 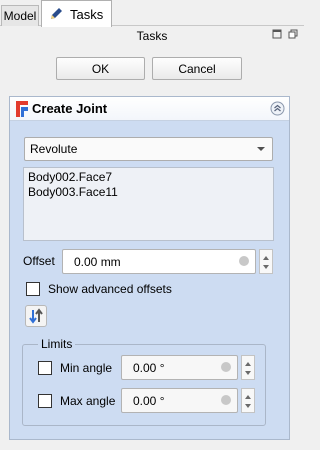 I want to click on offset-value: 0.00 mm, so click(x=97, y=262).